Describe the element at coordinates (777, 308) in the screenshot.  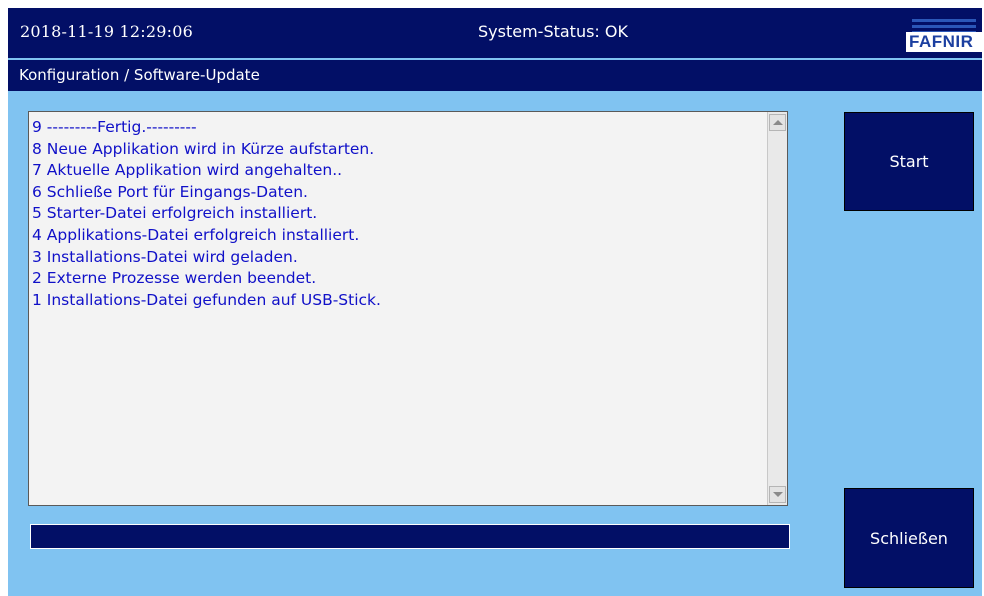
I see `log-scrollbar` at that location.